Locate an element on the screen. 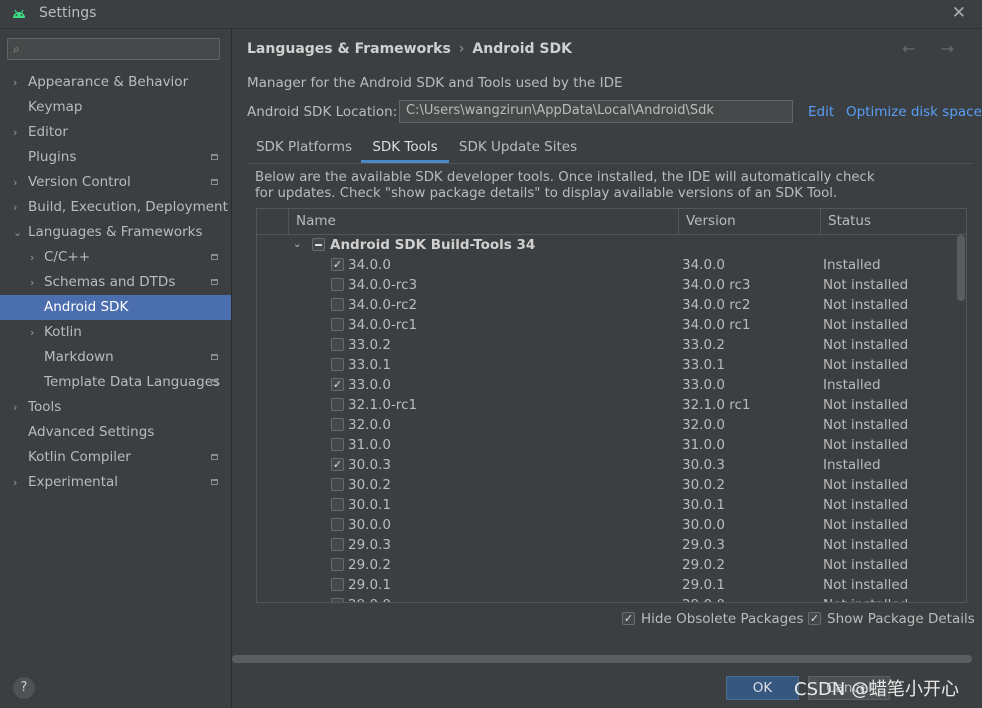 The width and height of the screenshot is (982, 708). chevron-down-icon: ⌄ is located at coordinates (17, 232).